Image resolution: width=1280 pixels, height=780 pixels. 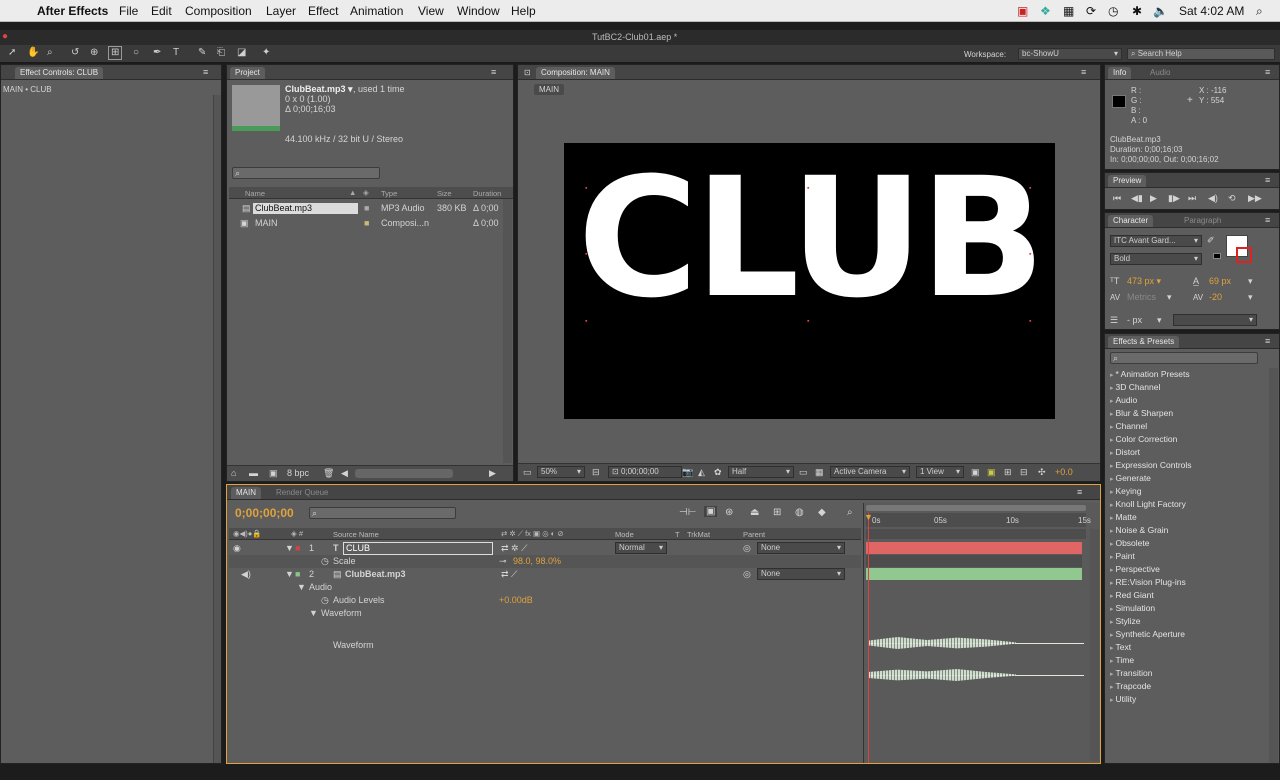 I want to click on tab-preview: Preview, so click(x=1127, y=181).